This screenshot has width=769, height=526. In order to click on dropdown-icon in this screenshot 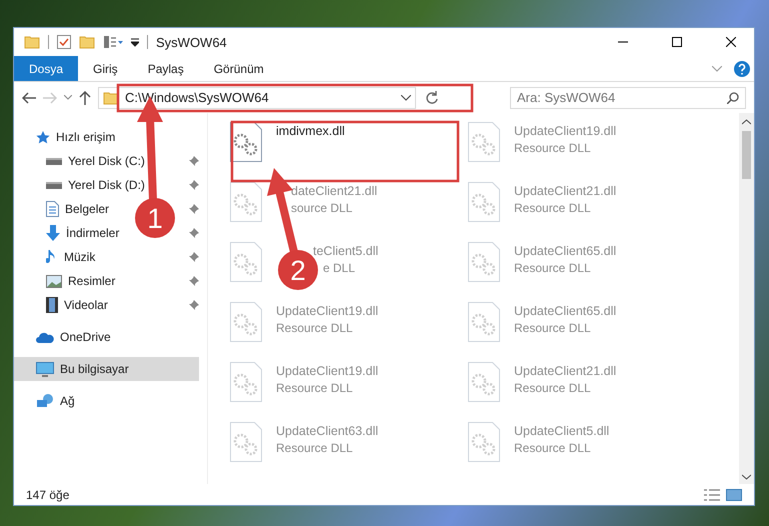, I will do `click(135, 42)`.